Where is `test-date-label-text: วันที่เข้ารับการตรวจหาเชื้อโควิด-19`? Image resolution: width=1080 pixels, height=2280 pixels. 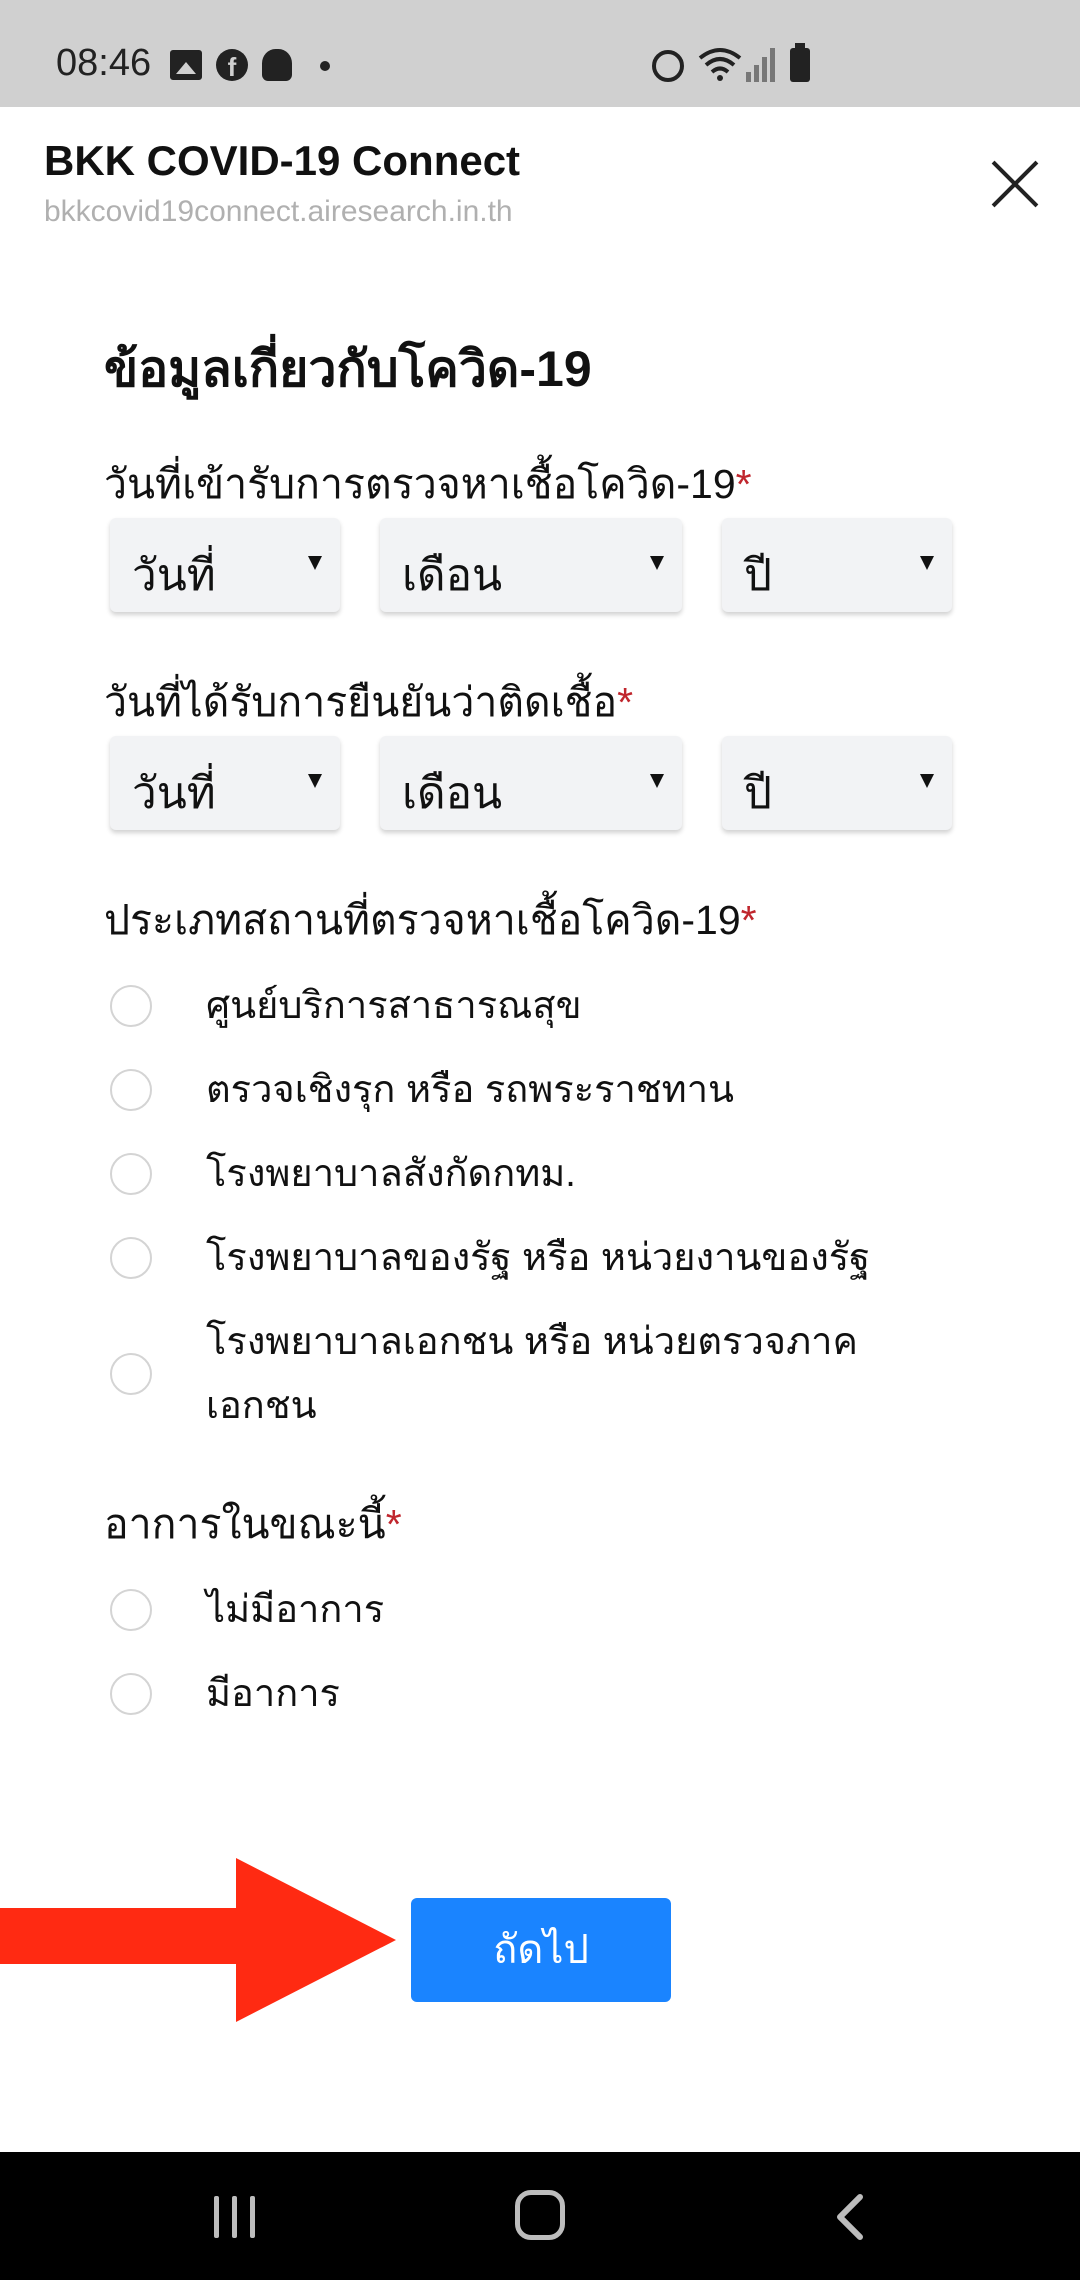
test-date-label-text: วันที่เข้ารับการตรวจหาเชื้อโควิด-19 is located at coordinates (420, 484).